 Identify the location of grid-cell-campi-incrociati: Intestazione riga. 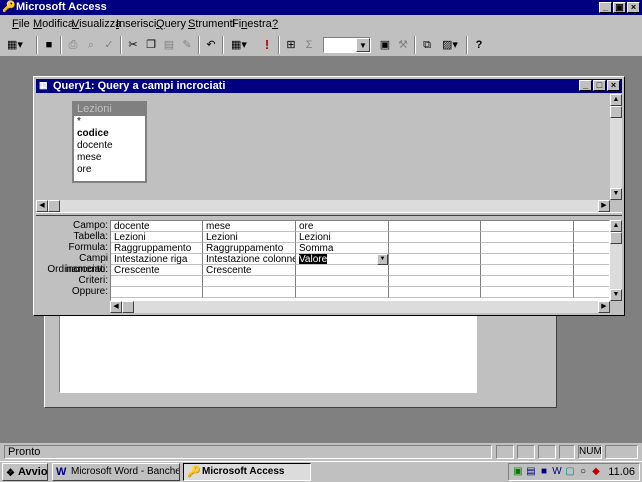
(157, 259).